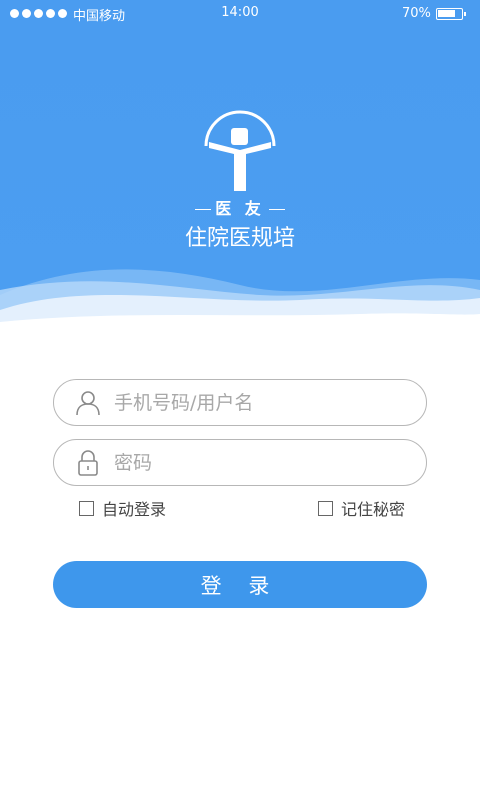 The width and height of the screenshot is (480, 800). What do you see at coordinates (240, 14) in the screenshot?
I see `status-bar: 中国移动 14:00 70%` at bounding box center [240, 14].